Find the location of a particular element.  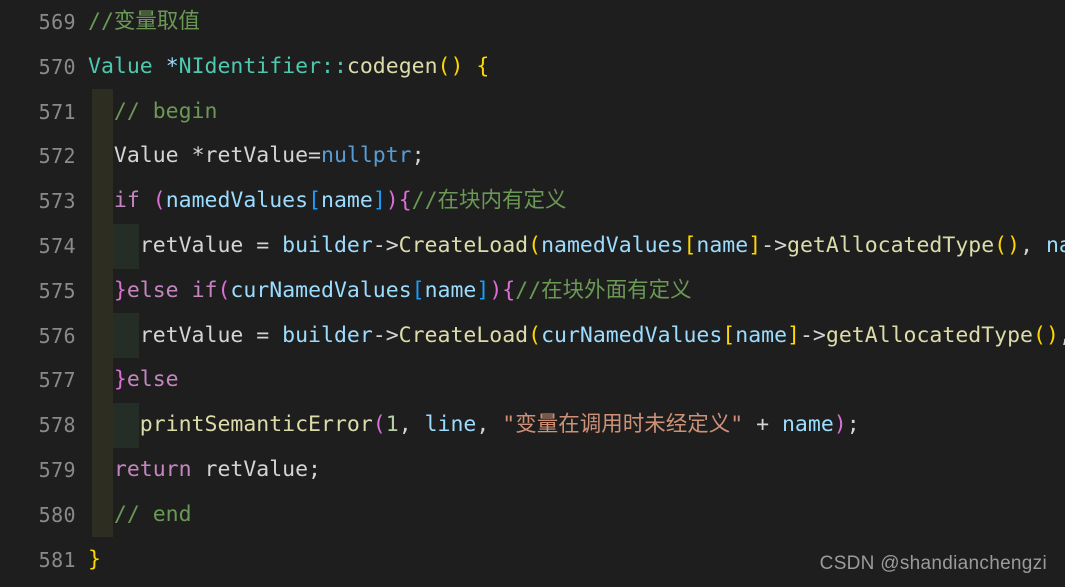

code-line-row: 573 if (namedValues[name]){//在块内有定义 is located at coordinates (532, 201).